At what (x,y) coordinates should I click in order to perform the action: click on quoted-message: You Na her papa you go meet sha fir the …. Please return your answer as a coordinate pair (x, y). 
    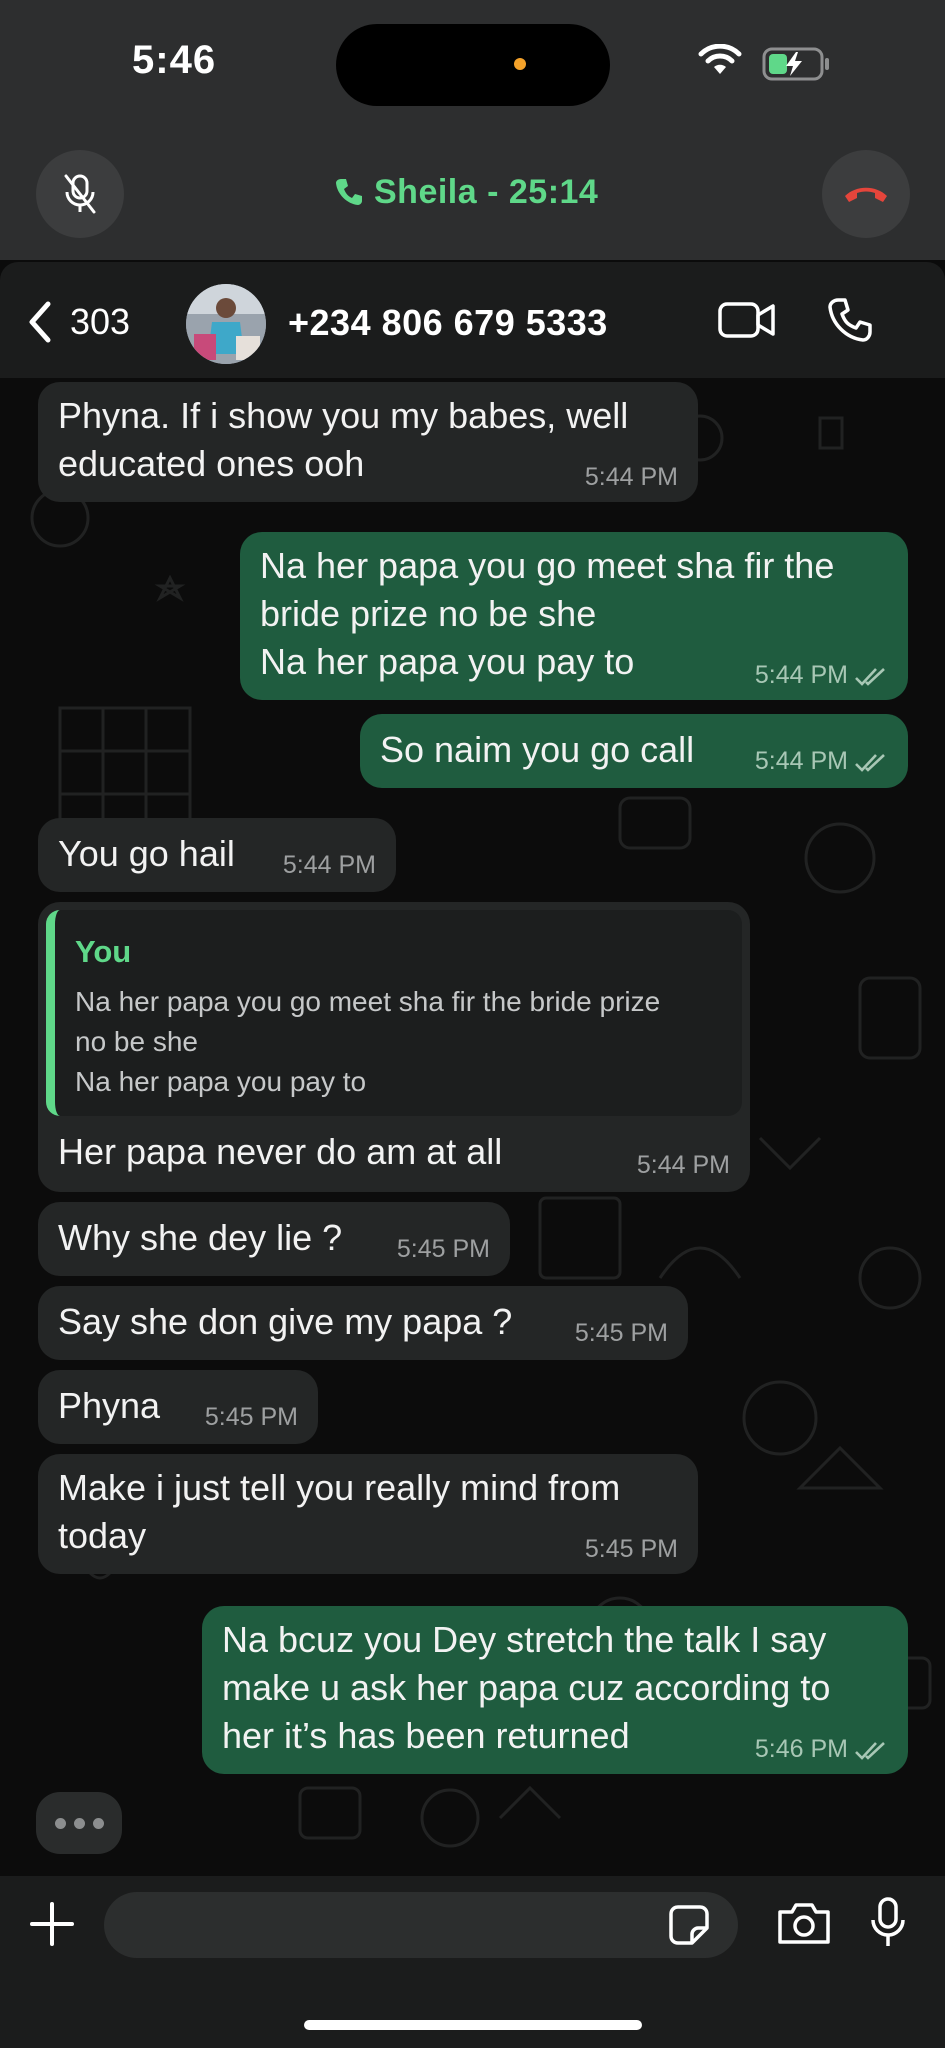
    Looking at the image, I should click on (394, 1013).